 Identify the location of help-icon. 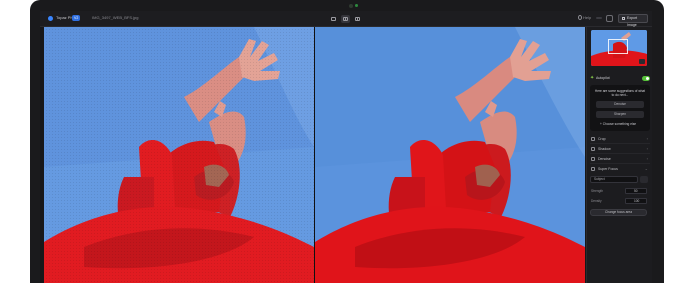
(580, 17).